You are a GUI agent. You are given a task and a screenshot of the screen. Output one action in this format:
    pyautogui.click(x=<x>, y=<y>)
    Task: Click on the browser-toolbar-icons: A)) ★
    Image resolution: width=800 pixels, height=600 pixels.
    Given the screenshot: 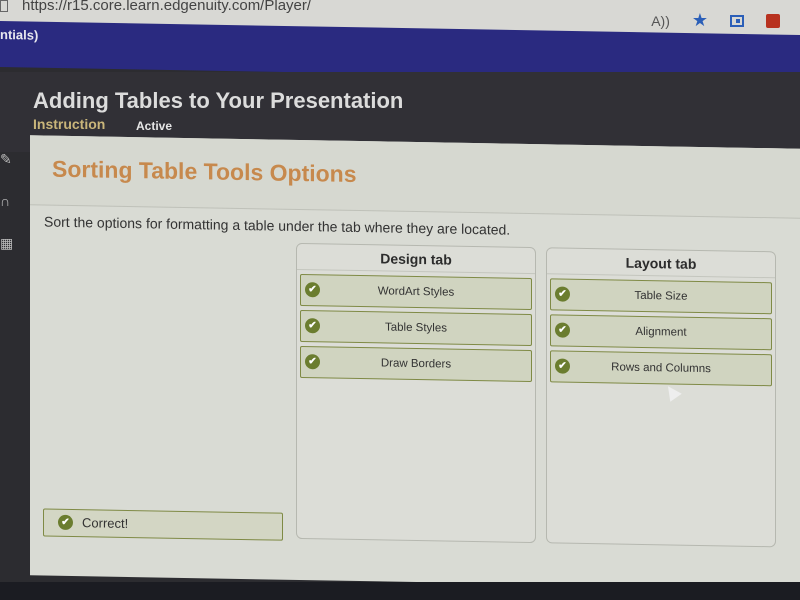 What is the action you would take?
    pyautogui.click(x=715, y=20)
    